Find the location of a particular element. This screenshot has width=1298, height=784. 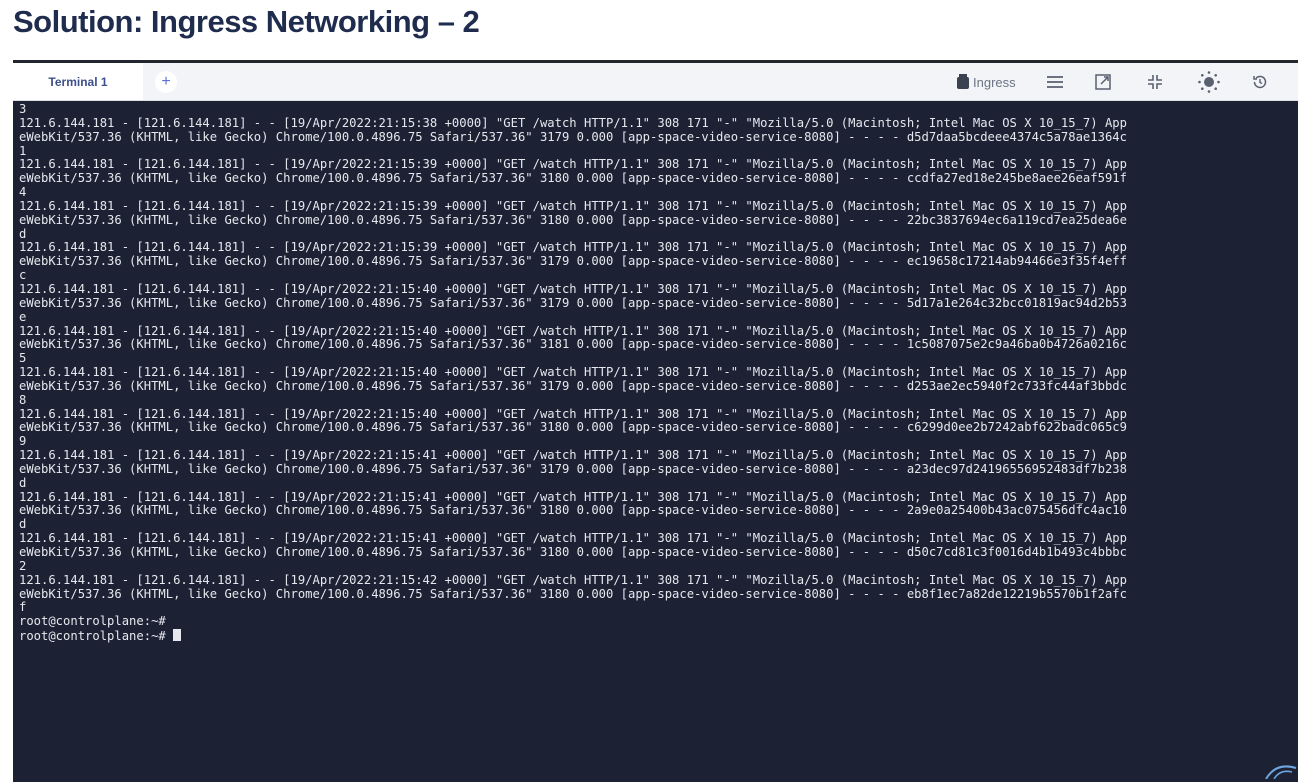

compress-icon is located at coordinates (1155, 82).